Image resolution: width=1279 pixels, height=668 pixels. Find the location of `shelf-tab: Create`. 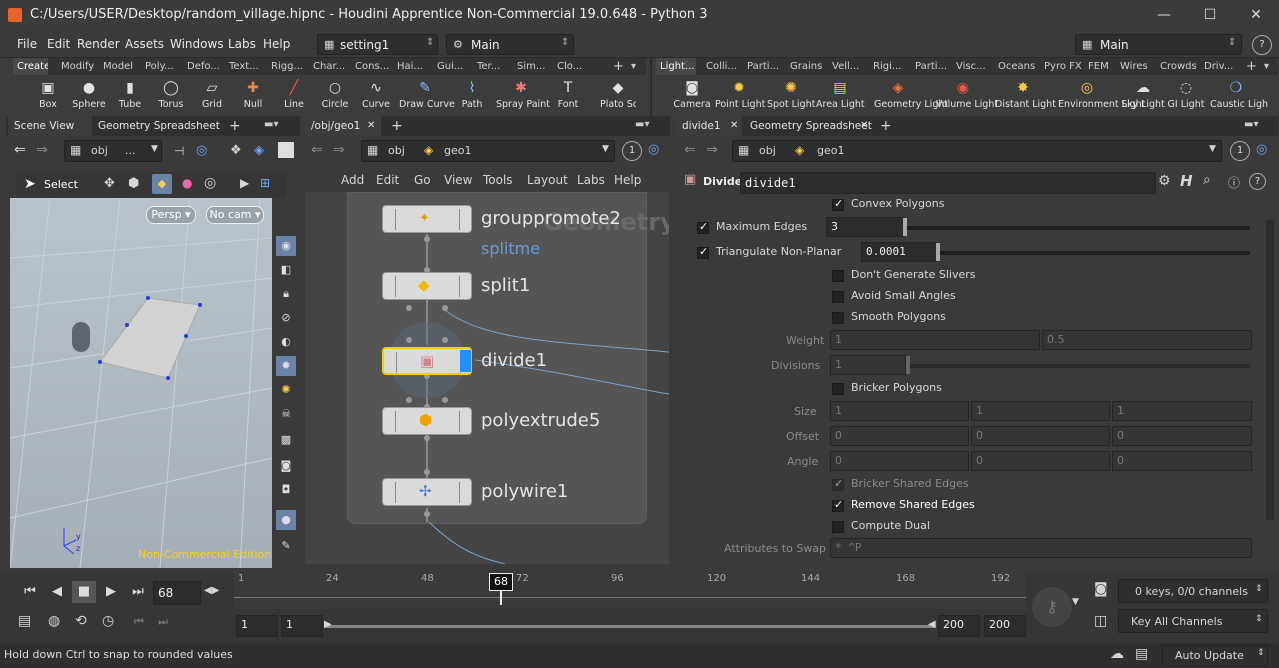

shelf-tab: Create is located at coordinates (30, 66).